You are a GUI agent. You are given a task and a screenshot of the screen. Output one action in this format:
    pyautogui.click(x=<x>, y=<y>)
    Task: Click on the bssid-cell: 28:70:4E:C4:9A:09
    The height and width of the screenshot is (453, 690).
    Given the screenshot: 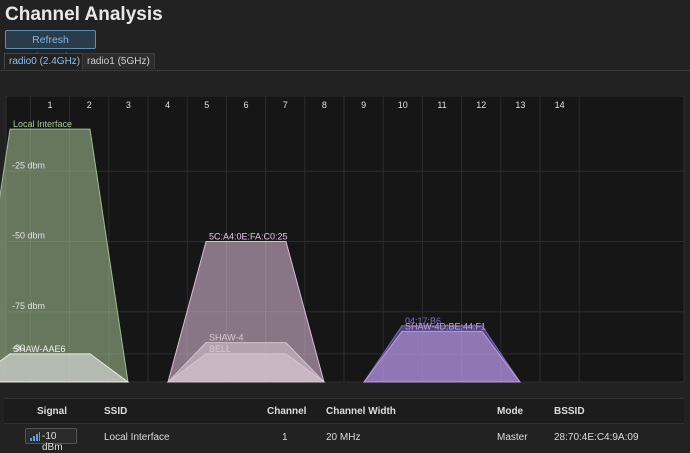 What is the action you would take?
    pyautogui.click(x=596, y=437)
    